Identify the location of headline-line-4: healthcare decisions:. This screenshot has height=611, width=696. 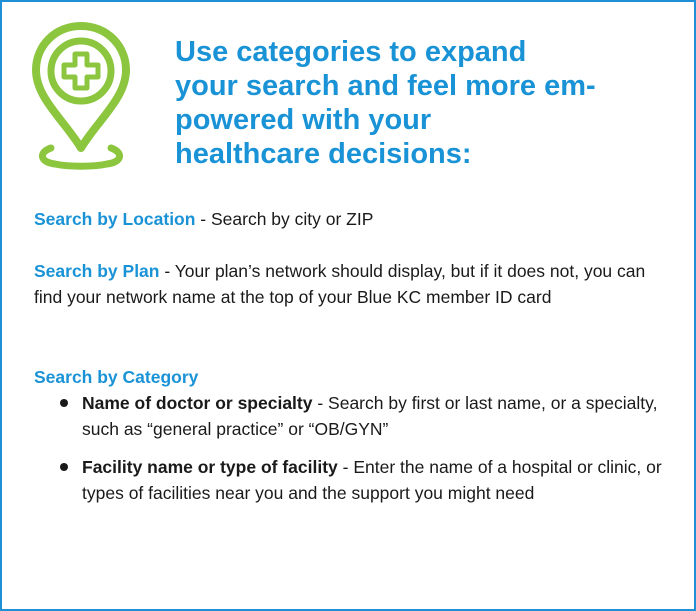
(323, 154).